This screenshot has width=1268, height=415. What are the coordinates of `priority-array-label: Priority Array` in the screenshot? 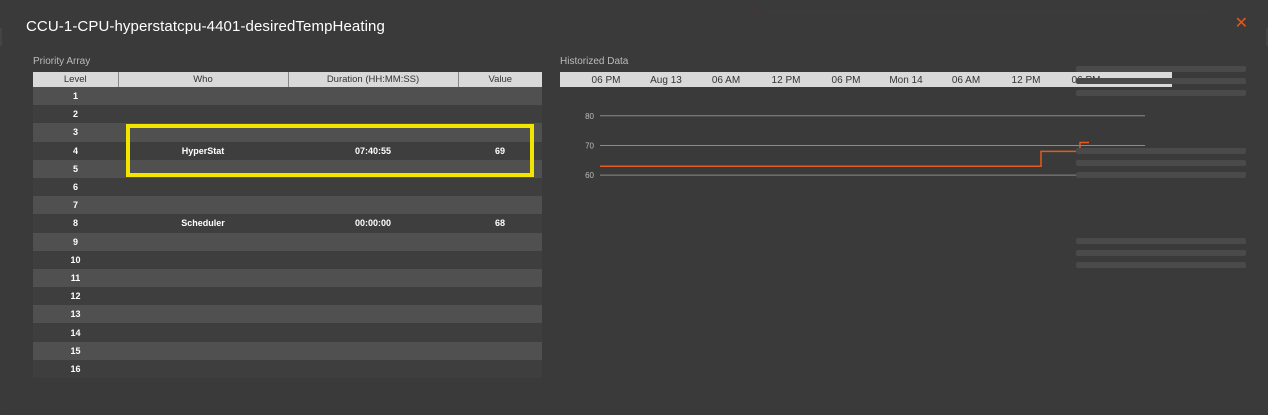 It's located at (62, 61).